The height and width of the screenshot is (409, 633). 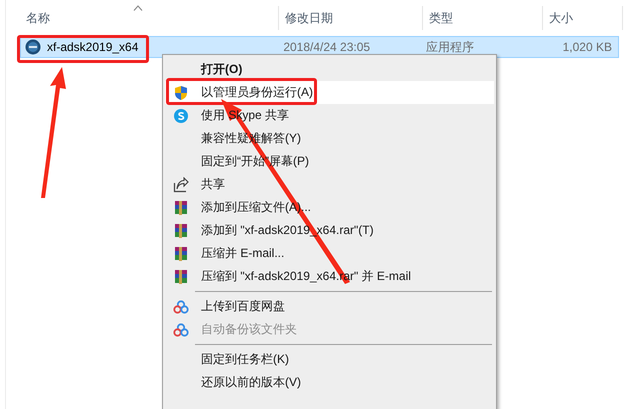 What do you see at coordinates (329, 306) in the screenshot?
I see `menu-item: 上传到百度网盘` at bounding box center [329, 306].